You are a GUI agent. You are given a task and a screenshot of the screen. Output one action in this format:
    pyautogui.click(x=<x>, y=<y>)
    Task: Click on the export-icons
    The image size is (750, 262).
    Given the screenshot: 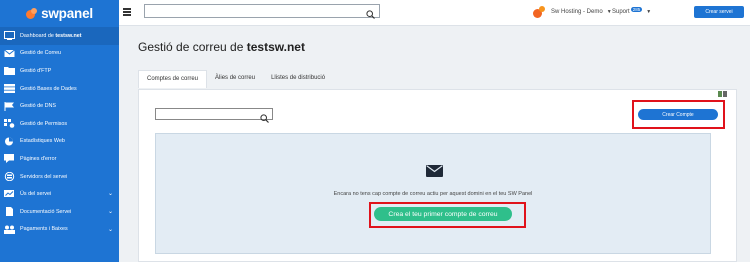 What is the action you would take?
    pyautogui.click(x=722, y=94)
    